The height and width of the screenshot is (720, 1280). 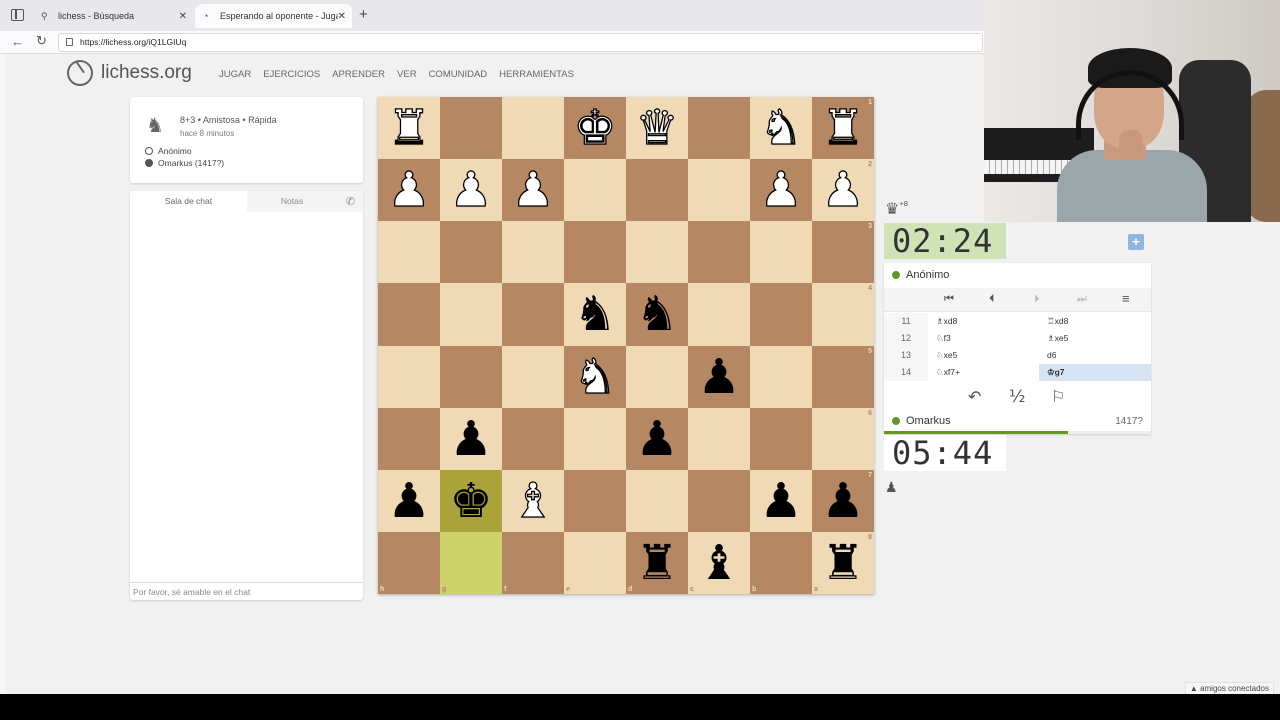 What do you see at coordinates (458, 74) in the screenshot?
I see `nav-community: COMUNIDAD` at bounding box center [458, 74].